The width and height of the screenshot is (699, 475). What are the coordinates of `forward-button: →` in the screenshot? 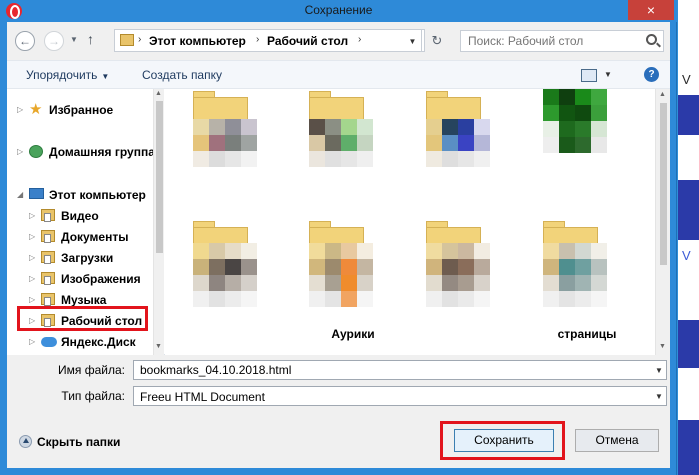 It's located at (54, 41).